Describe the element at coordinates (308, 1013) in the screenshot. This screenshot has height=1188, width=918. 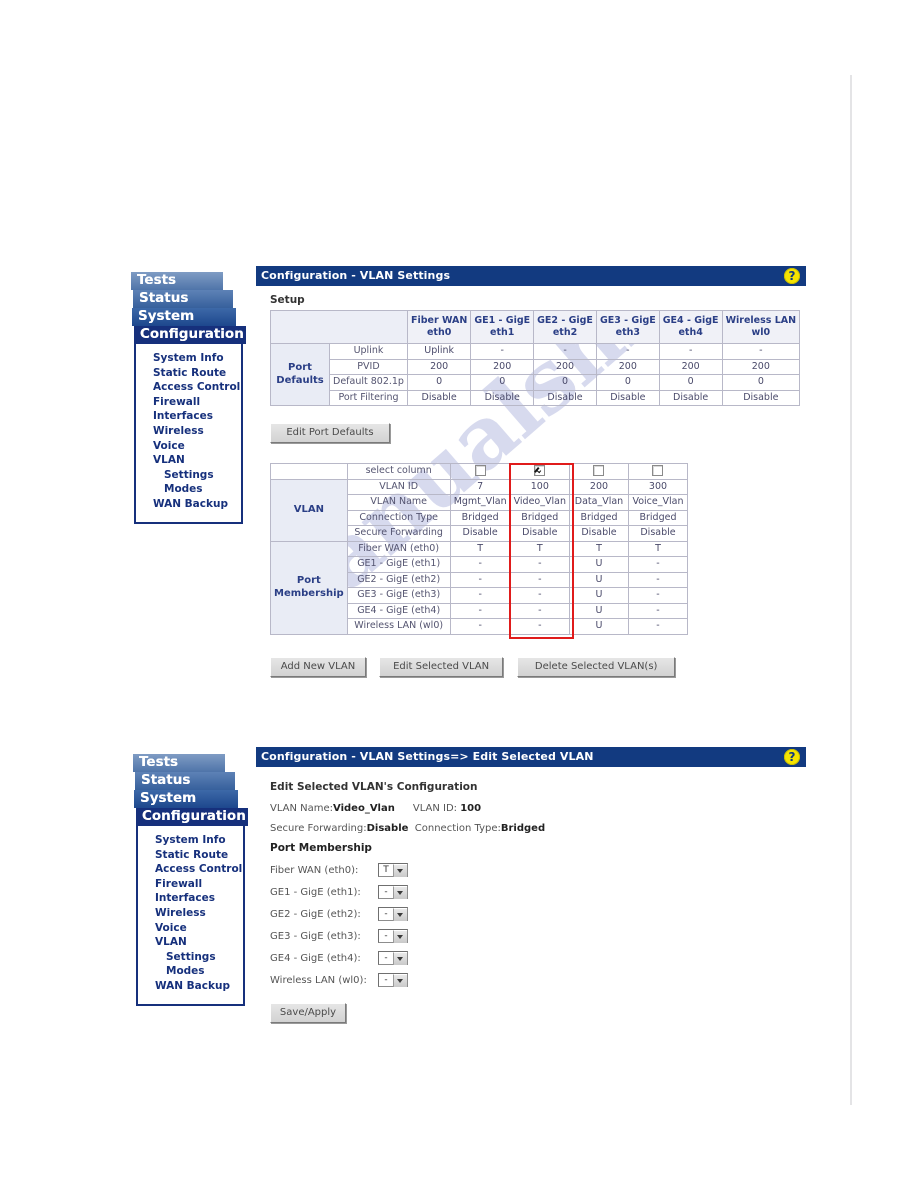
I see `save-apply-button: Save/Apply` at that location.